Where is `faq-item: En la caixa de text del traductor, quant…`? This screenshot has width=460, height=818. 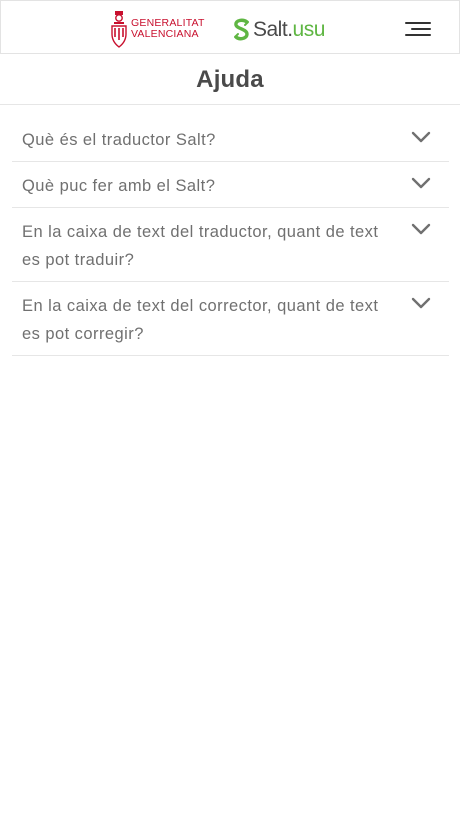
faq-item: En la caixa de text del traductor, quant… is located at coordinates (230, 245).